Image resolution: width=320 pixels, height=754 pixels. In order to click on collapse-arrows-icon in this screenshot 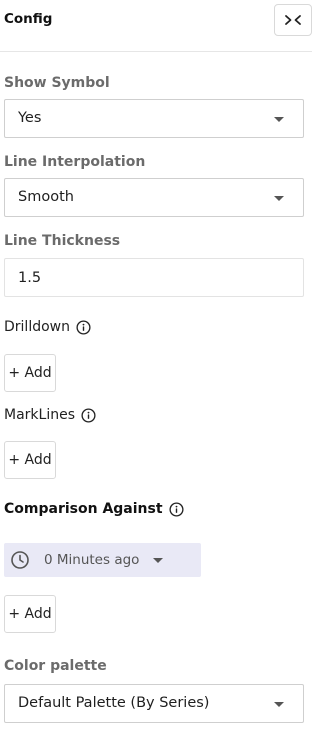, I will do `click(293, 20)`.